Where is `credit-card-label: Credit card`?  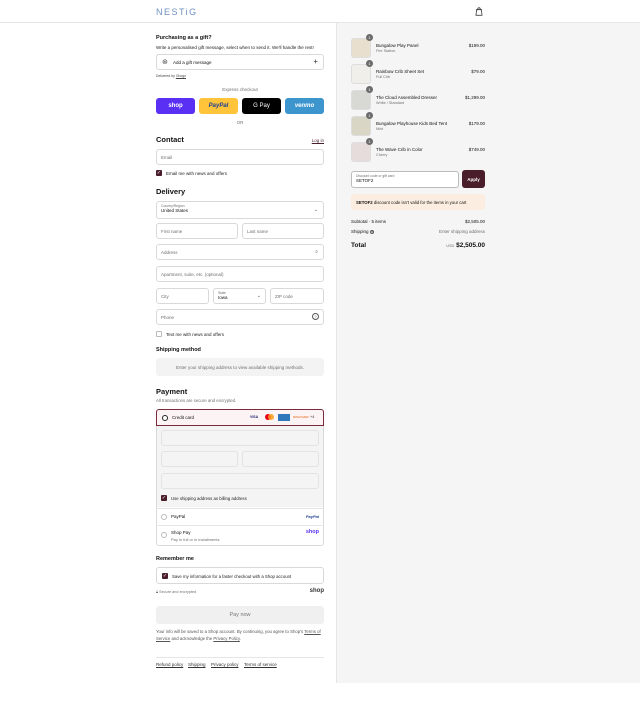
credit-card-label: Credit card is located at coordinates (183, 417).